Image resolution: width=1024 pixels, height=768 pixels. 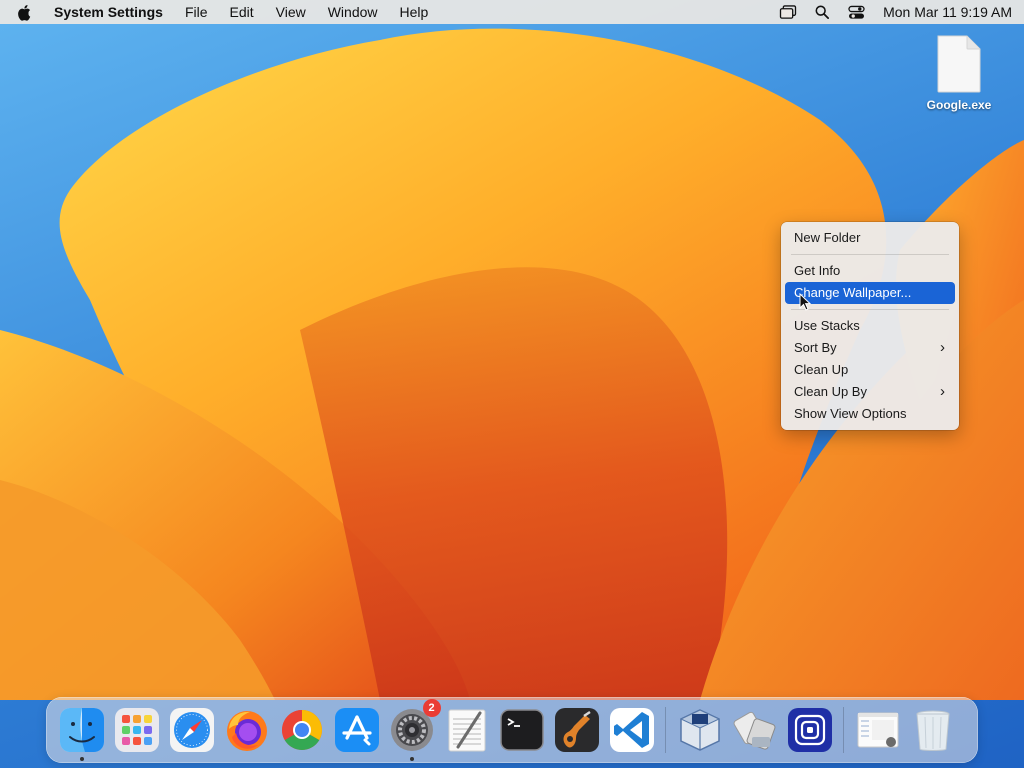 What do you see at coordinates (291, 12) in the screenshot?
I see `menu-view: View` at bounding box center [291, 12].